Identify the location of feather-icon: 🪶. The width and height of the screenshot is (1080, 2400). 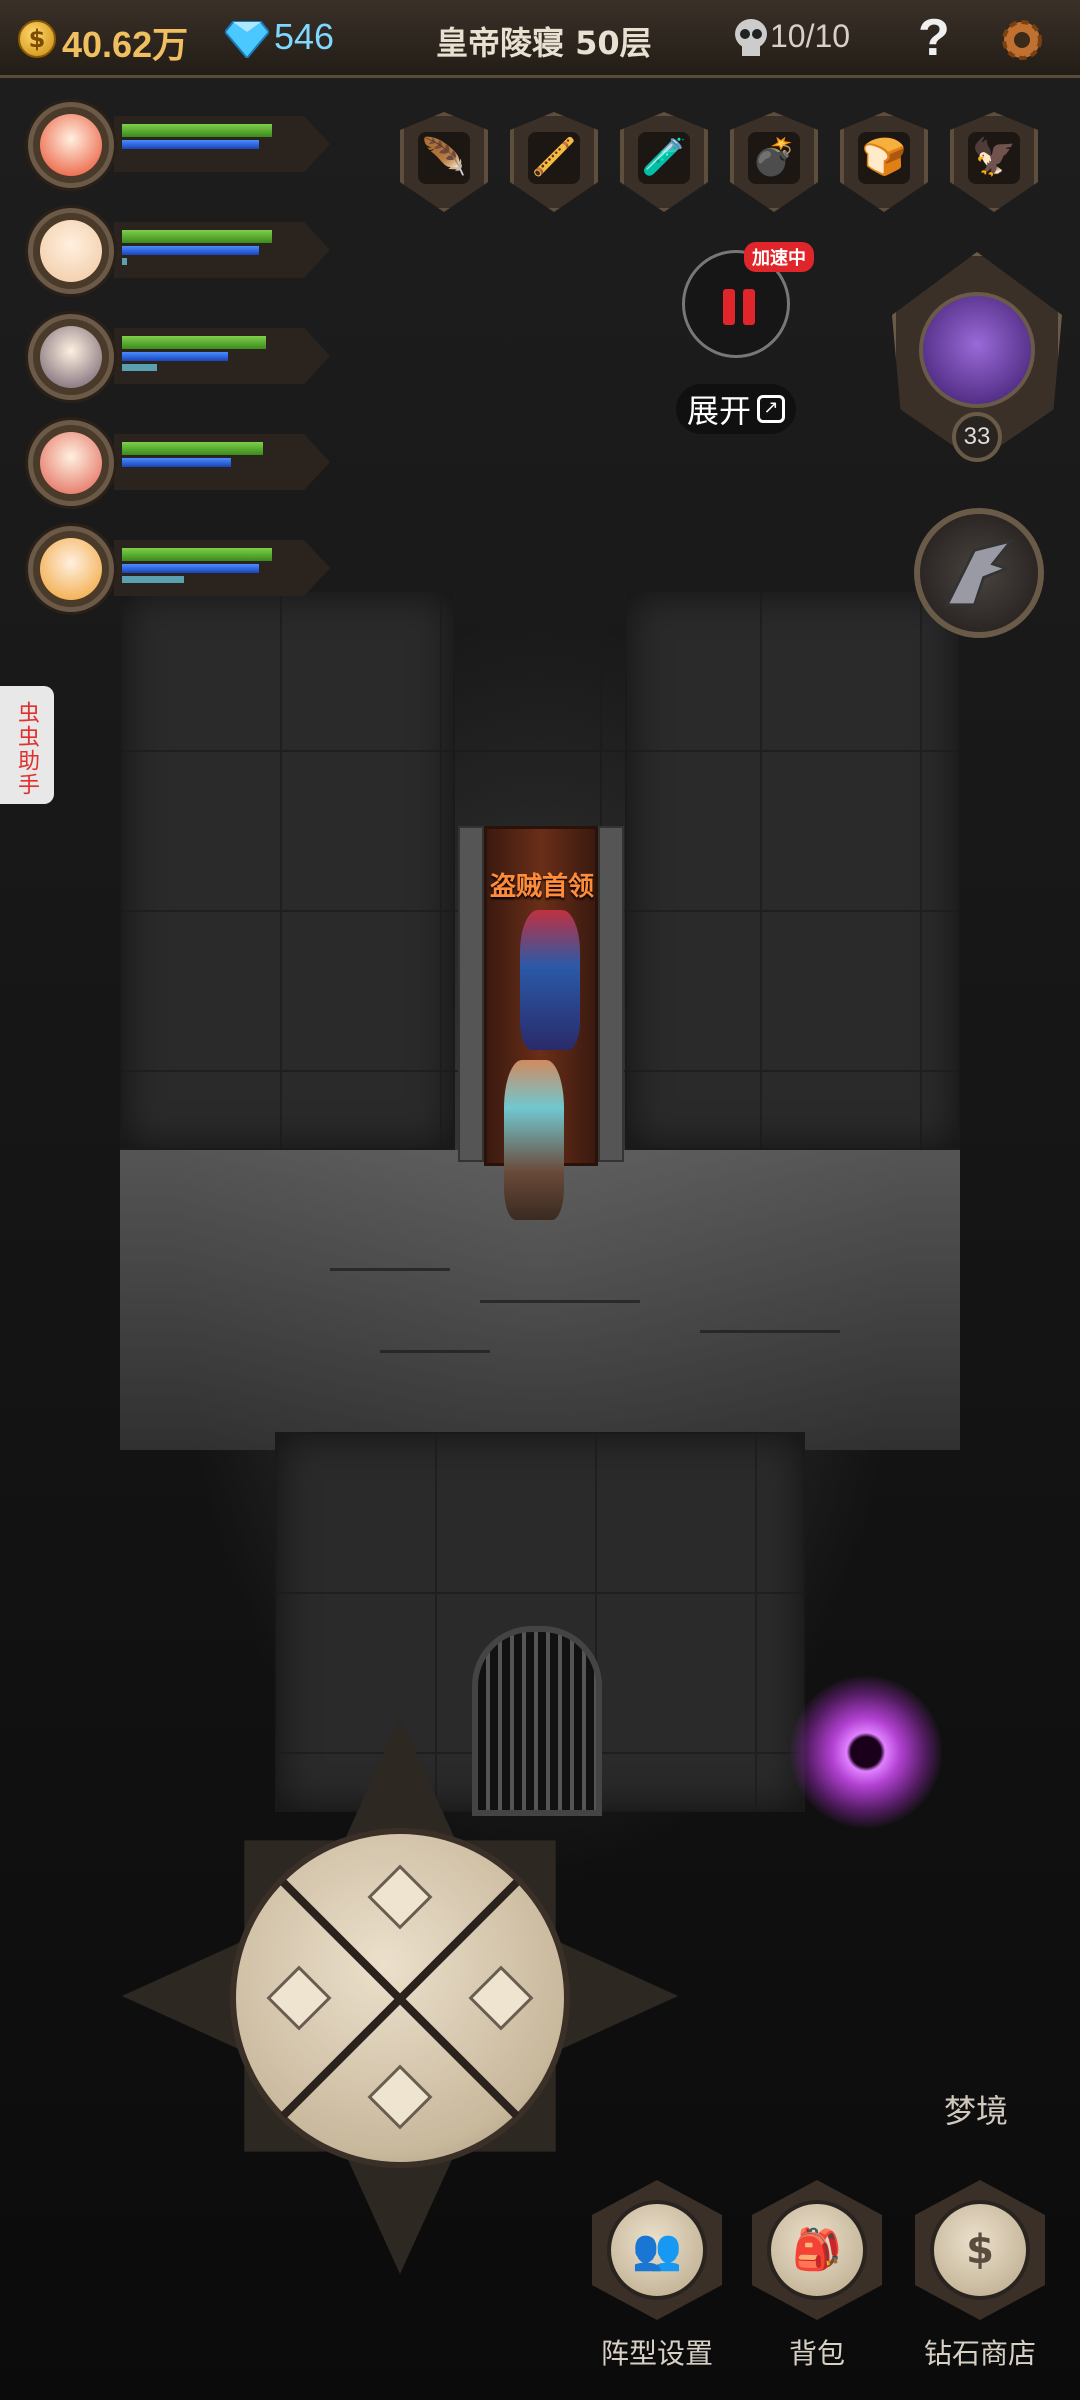
(444, 158).